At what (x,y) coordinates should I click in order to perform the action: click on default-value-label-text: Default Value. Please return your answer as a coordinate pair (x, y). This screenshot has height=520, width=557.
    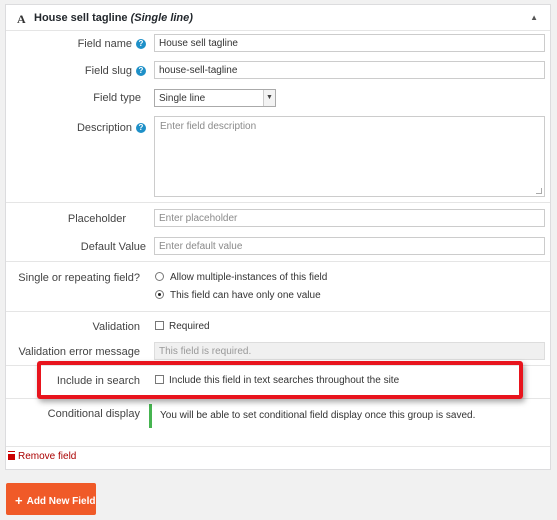
    Looking at the image, I should click on (113, 247).